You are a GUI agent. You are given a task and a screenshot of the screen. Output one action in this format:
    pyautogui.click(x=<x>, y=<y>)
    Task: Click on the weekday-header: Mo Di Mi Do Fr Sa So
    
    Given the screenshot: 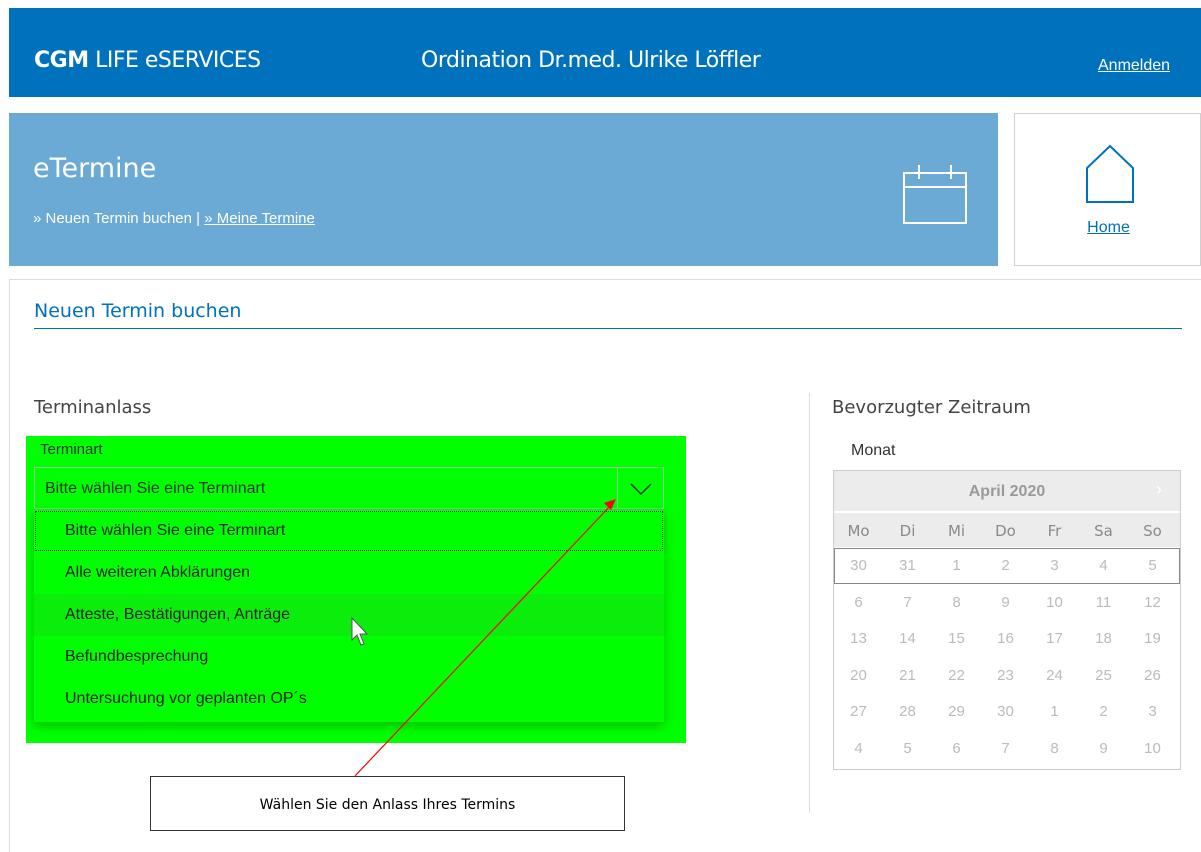 What is the action you would take?
    pyautogui.click(x=1007, y=530)
    